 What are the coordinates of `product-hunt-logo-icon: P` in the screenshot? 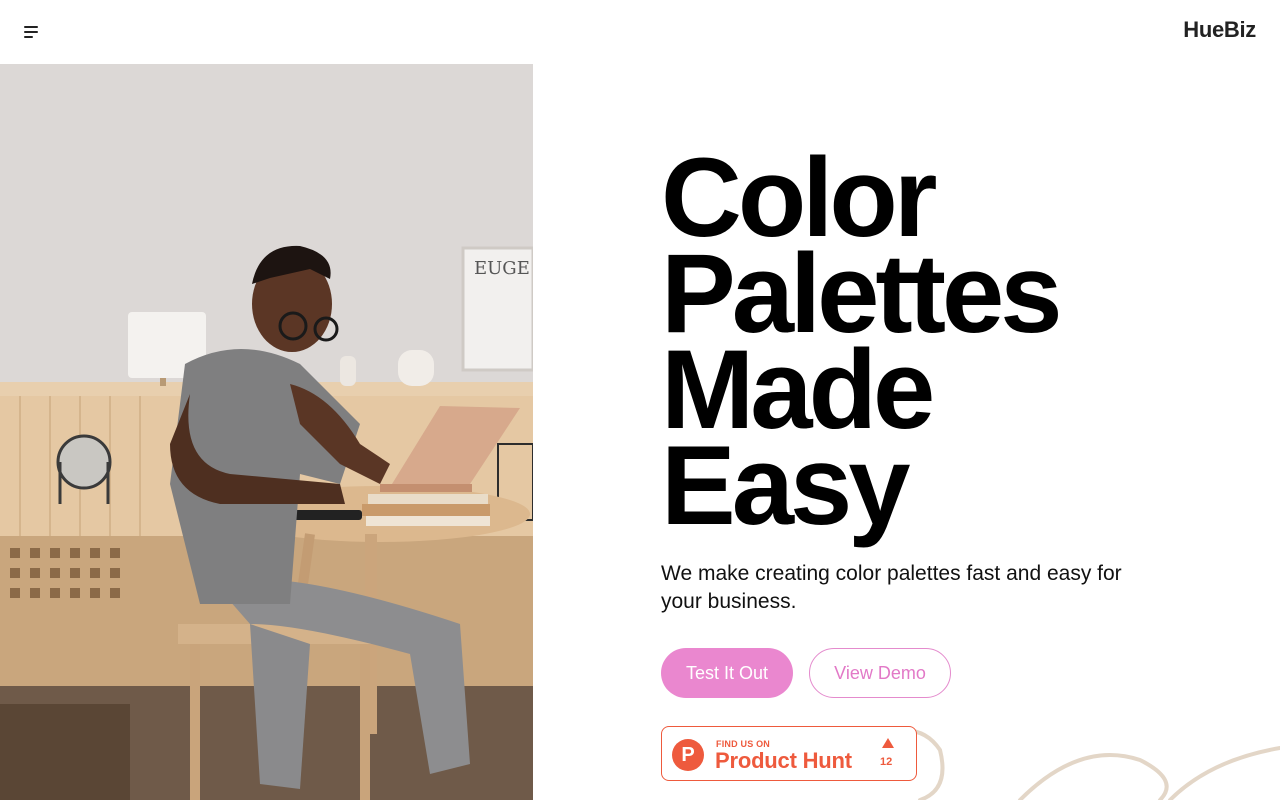 It's located at (688, 755).